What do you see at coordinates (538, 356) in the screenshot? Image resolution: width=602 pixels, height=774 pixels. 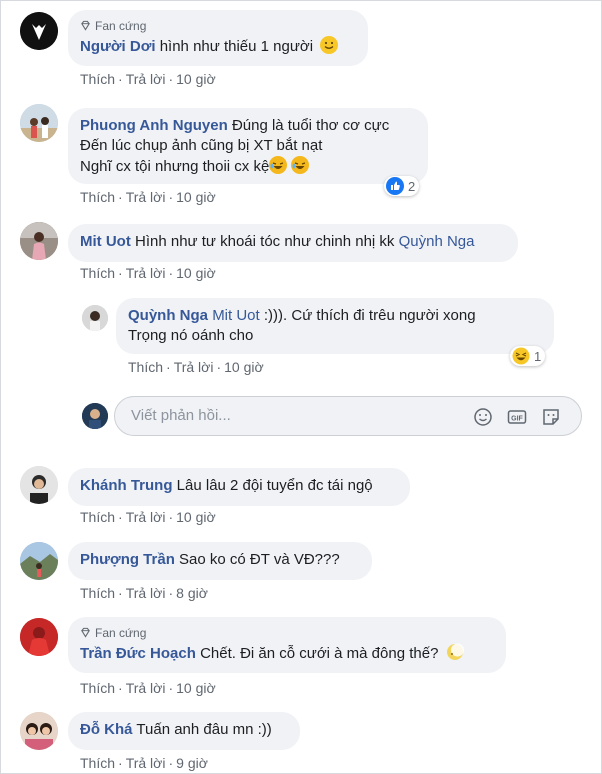 I see `reaction-count: 1` at bounding box center [538, 356].